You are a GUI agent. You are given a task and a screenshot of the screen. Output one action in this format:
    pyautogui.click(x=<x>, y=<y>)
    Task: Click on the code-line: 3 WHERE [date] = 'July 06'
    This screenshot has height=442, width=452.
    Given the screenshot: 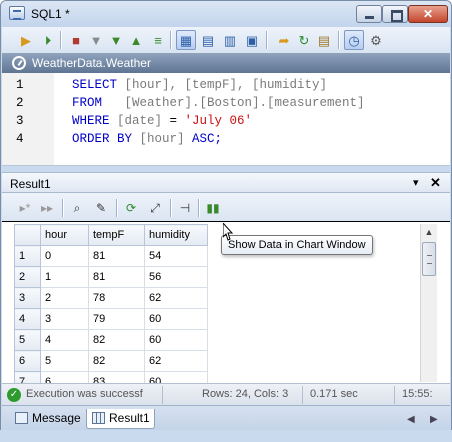 What is the action you would take?
    pyautogui.click(x=226, y=121)
    